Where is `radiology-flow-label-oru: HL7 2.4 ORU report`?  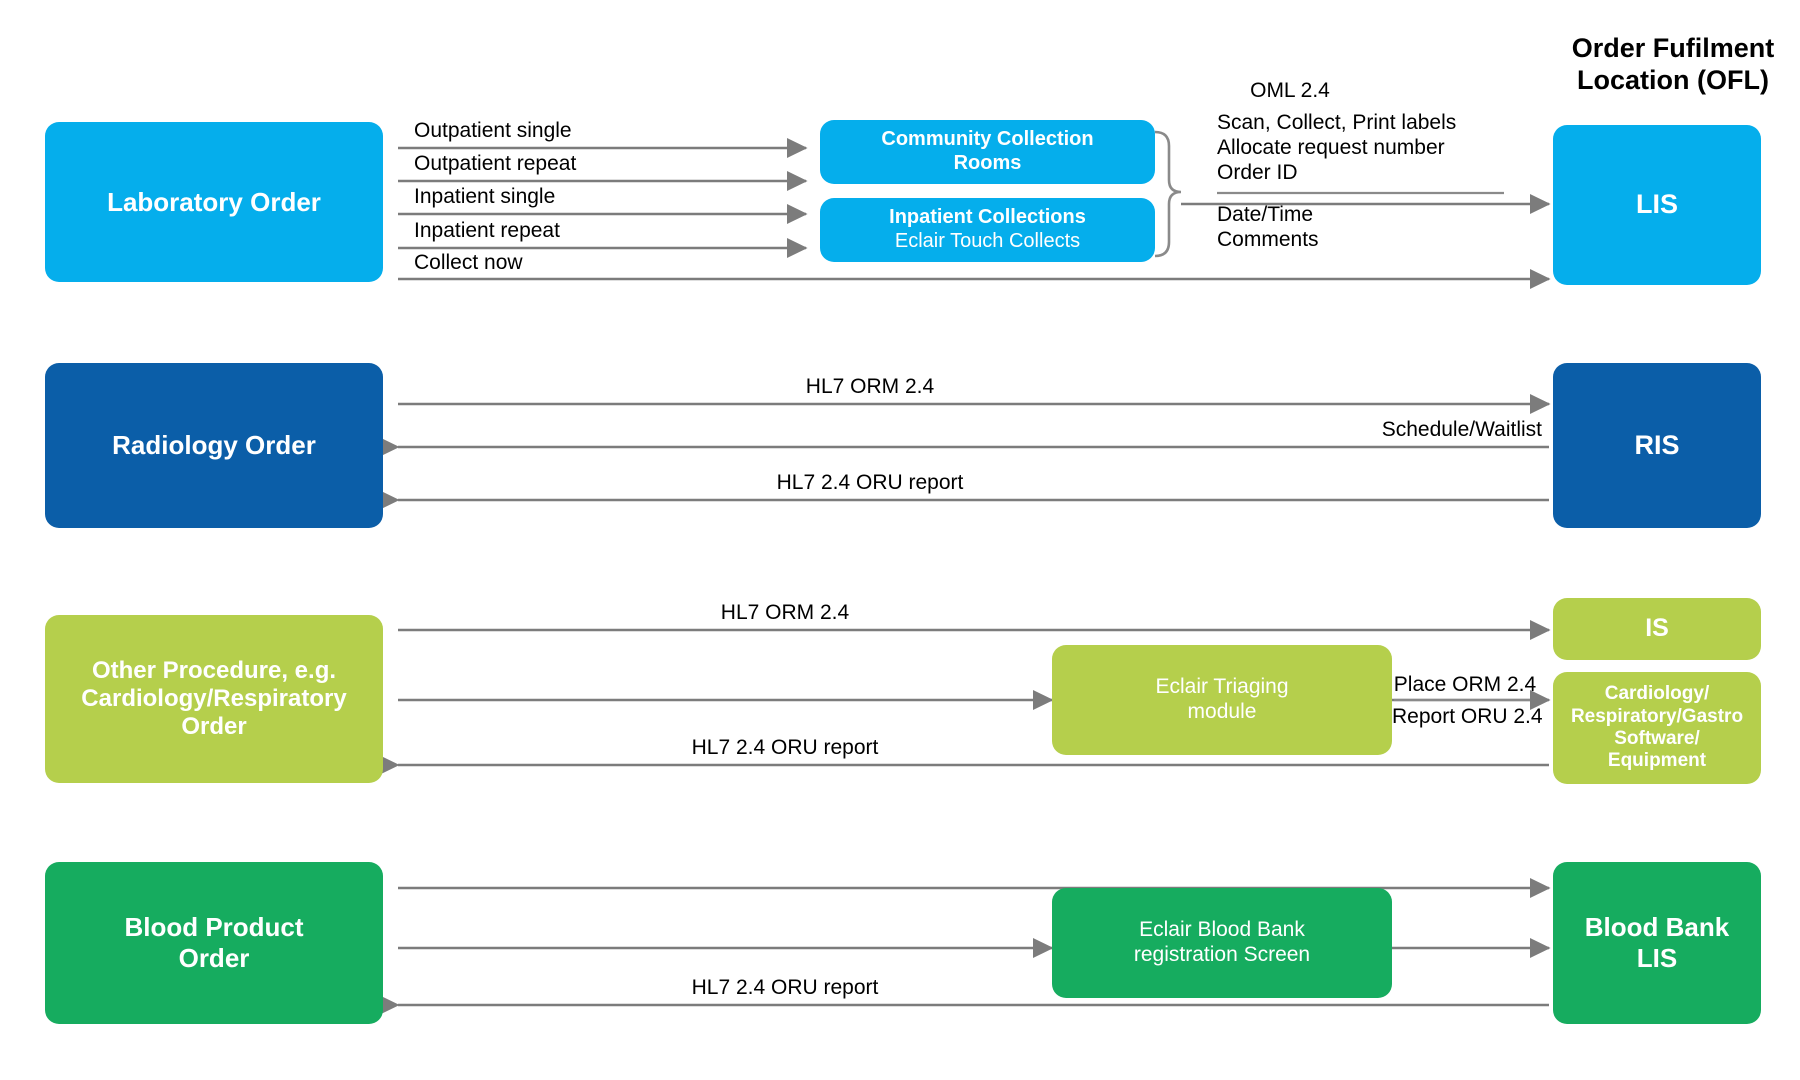
radiology-flow-label-oru: HL7 2.4 ORU report is located at coordinates (870, 482).